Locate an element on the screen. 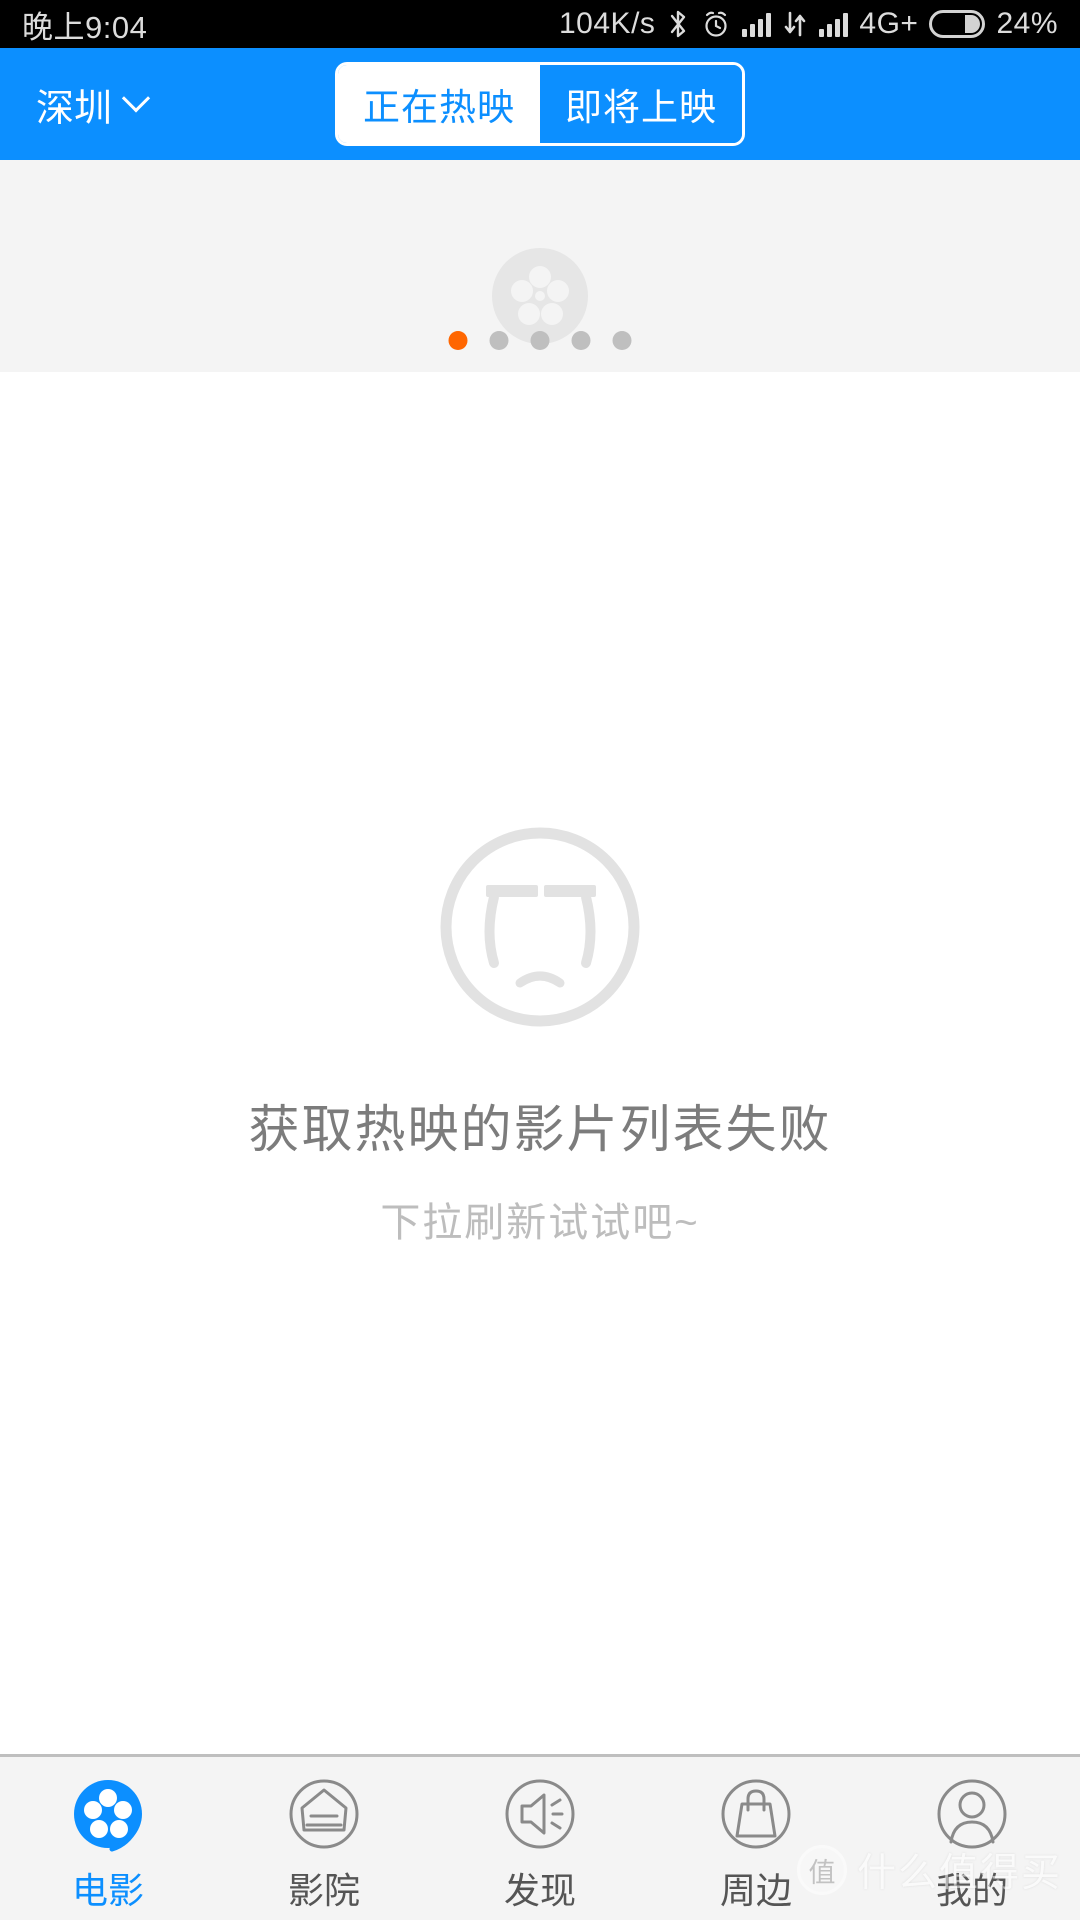 The width and height of the screenshot is (1080, 1920). nav-item-cinemas: 影院 is located at coordinates (324, 1839).